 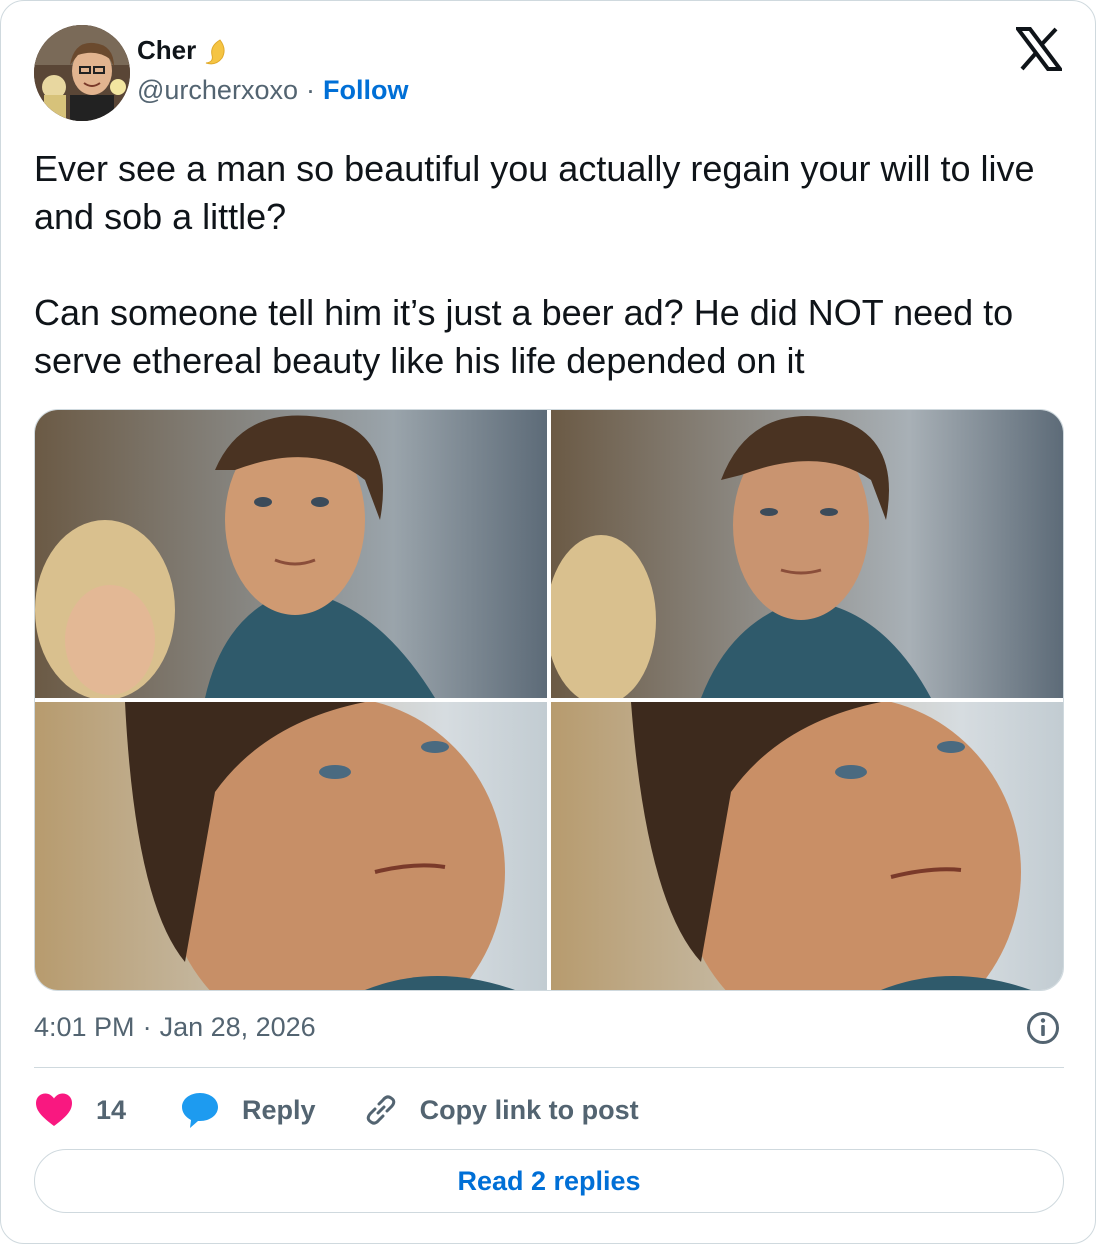 I want to click on photo-man-looking-side, so click(x=291, y=554).